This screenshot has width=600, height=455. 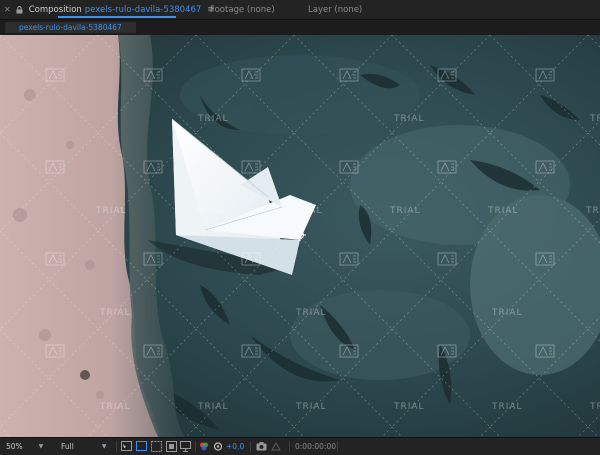 What do you see at coordinates (185, 446) in the screenshot?
I see `grid-guides-icon` at bounding box center [185, 446].